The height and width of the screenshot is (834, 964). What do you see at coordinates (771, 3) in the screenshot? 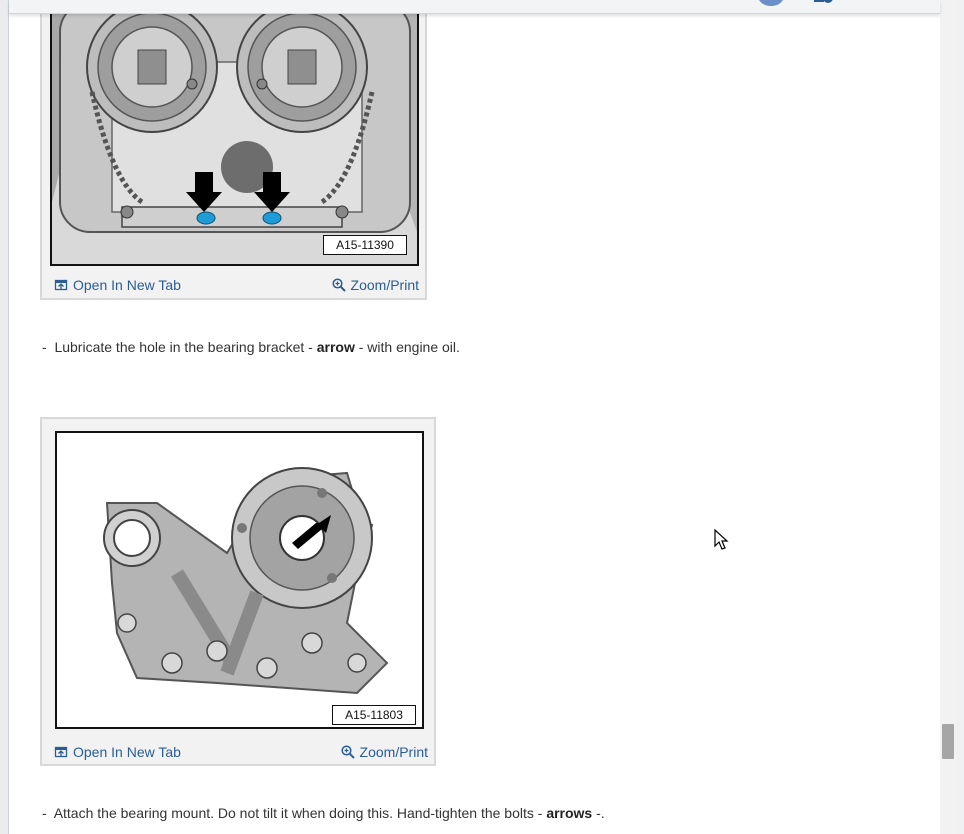
I see `user-avatar` at bounding box center [771, 3].